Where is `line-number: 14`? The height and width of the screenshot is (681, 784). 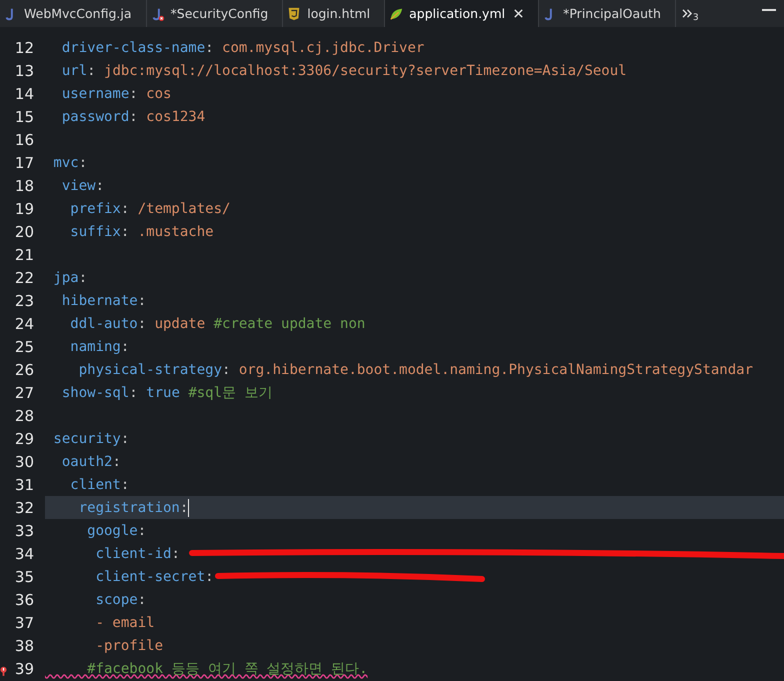
line-number: 14 is located at coordinates (24, 93).